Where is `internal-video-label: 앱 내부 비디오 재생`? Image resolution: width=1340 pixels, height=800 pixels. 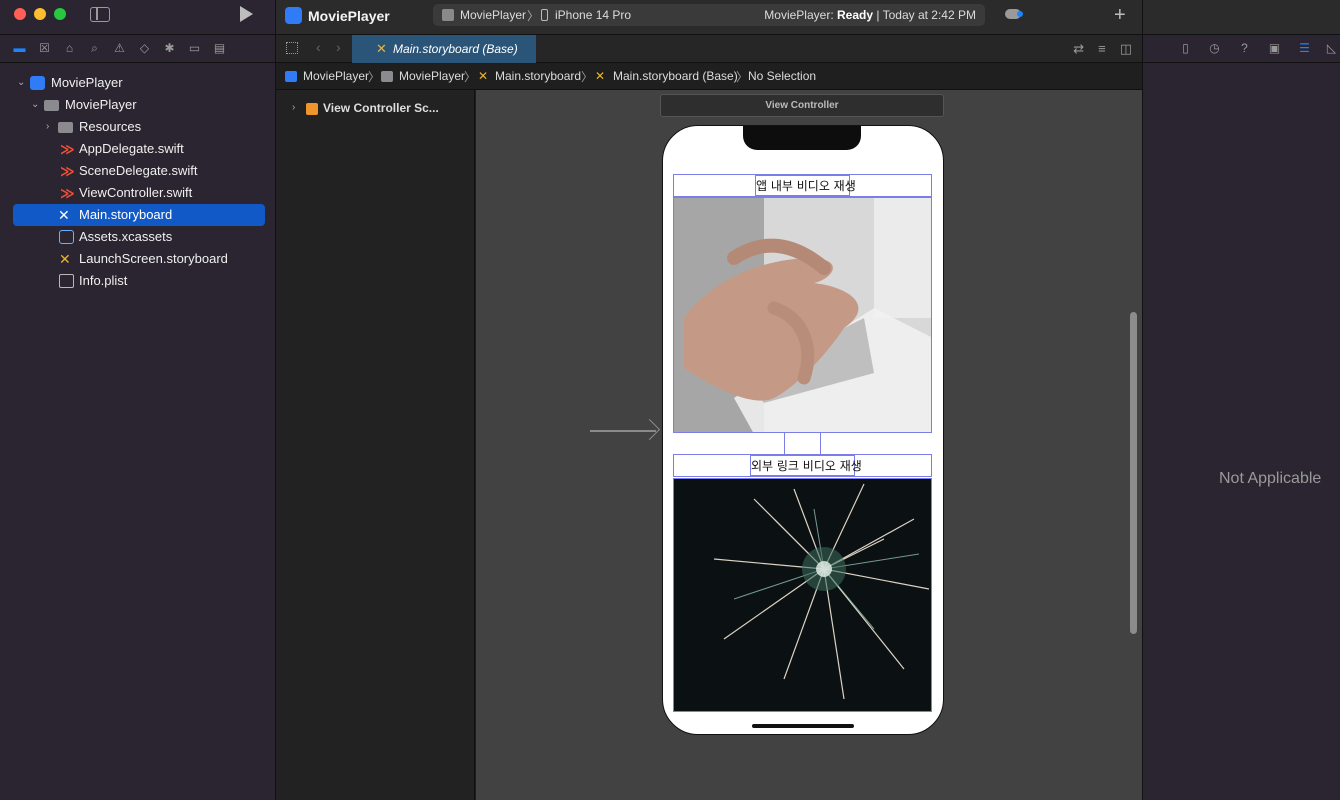
internal-video-label: 앱 내부 비디오 재생 is located at coordinates (805, 185).